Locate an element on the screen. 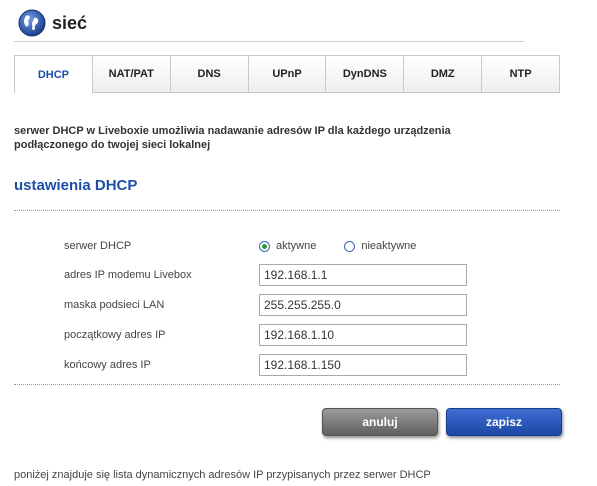  modem-ip-label: adres IP modemu Livebox is located at coordinates (128, 275).